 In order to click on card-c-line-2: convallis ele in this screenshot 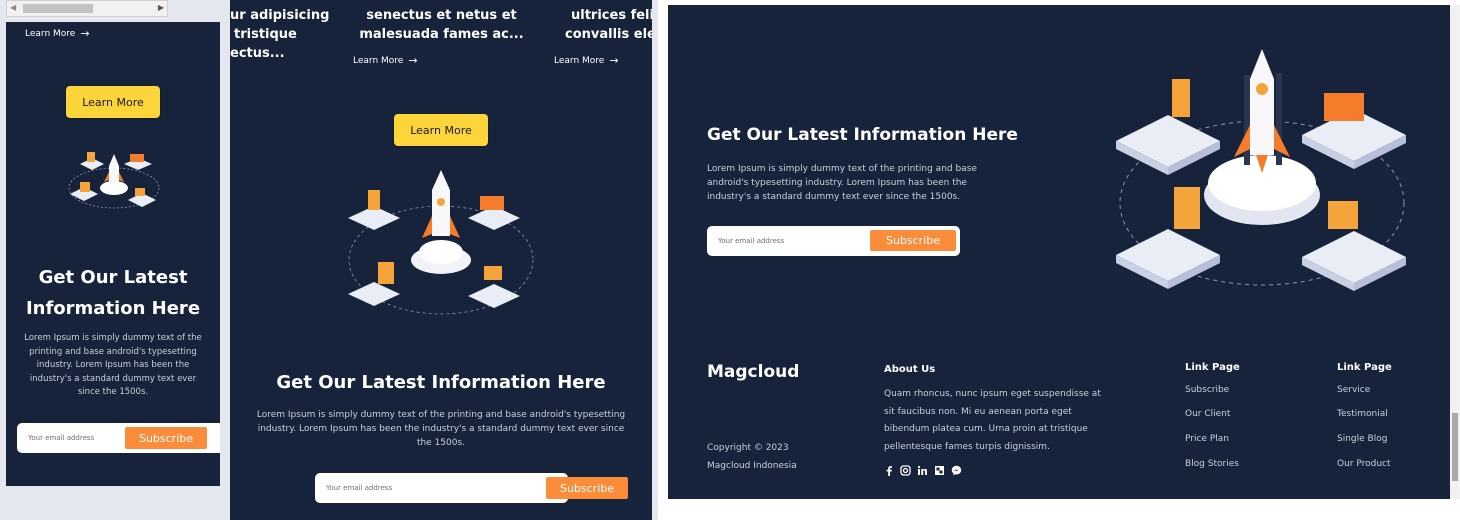, I will do `click(608, 34)`.